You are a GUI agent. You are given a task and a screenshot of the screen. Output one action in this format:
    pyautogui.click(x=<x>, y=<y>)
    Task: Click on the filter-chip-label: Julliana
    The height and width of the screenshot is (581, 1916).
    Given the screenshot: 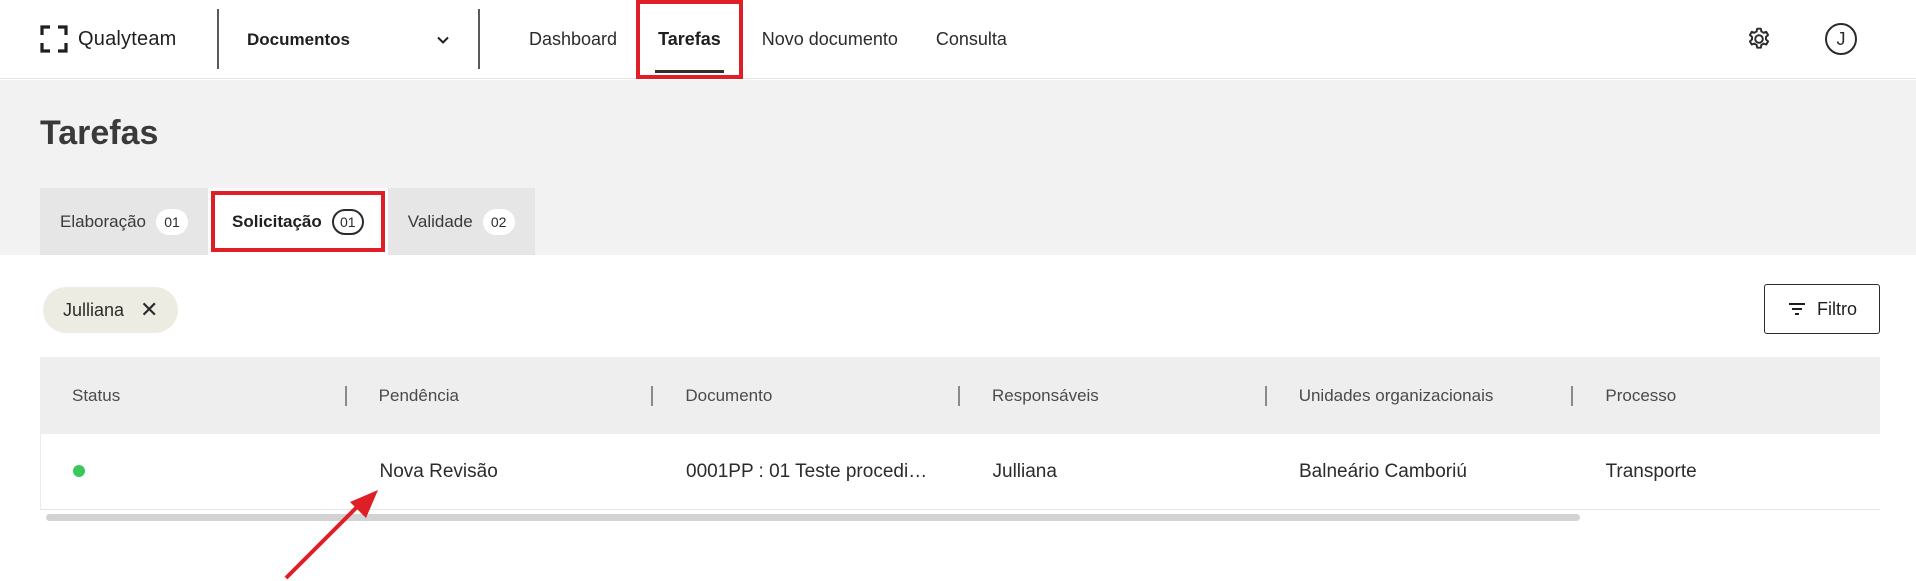 What is the action you would take?
    pyautogui.click(x=94, y=309)
    